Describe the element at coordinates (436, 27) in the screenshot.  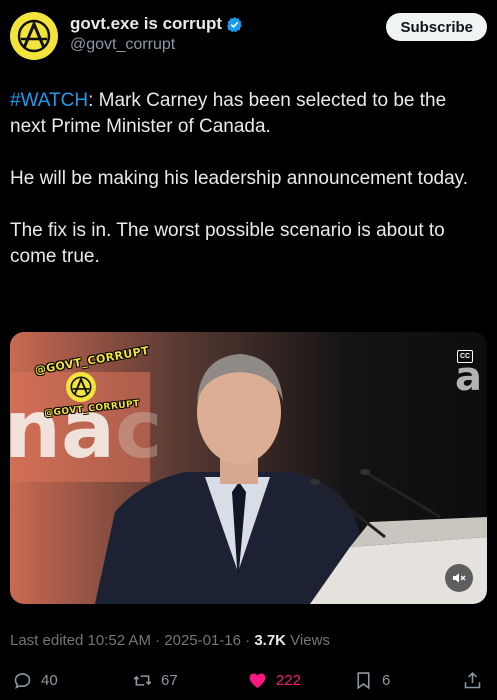
I see `subscribe-button: Subscribe` at that location.